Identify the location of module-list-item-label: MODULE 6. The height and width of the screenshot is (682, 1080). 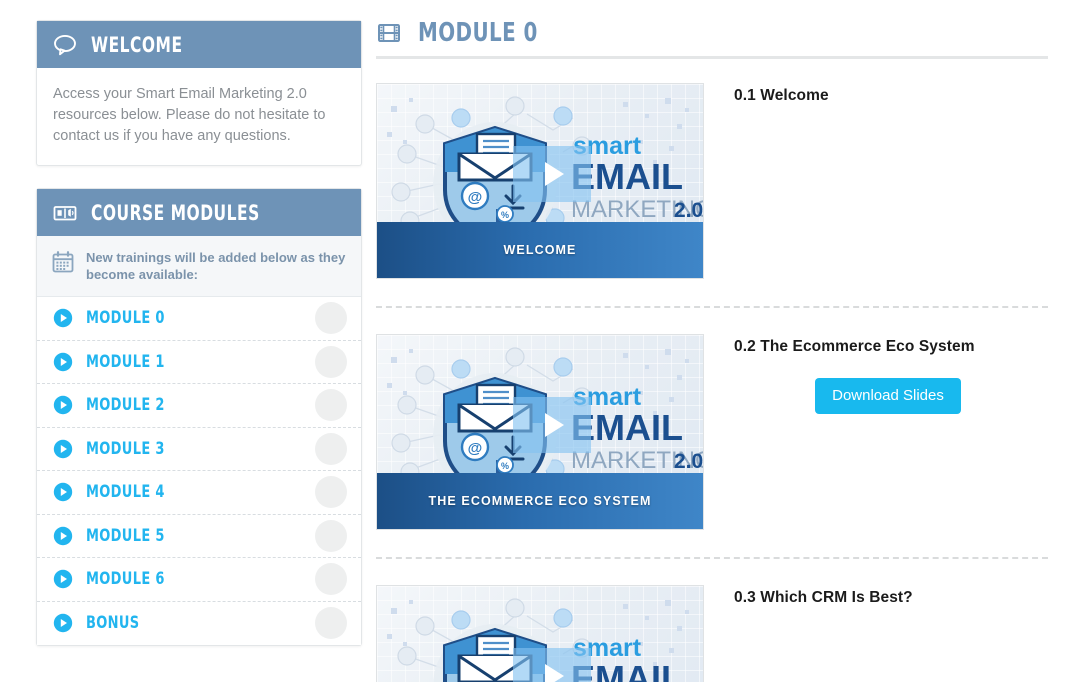
(125, 579).